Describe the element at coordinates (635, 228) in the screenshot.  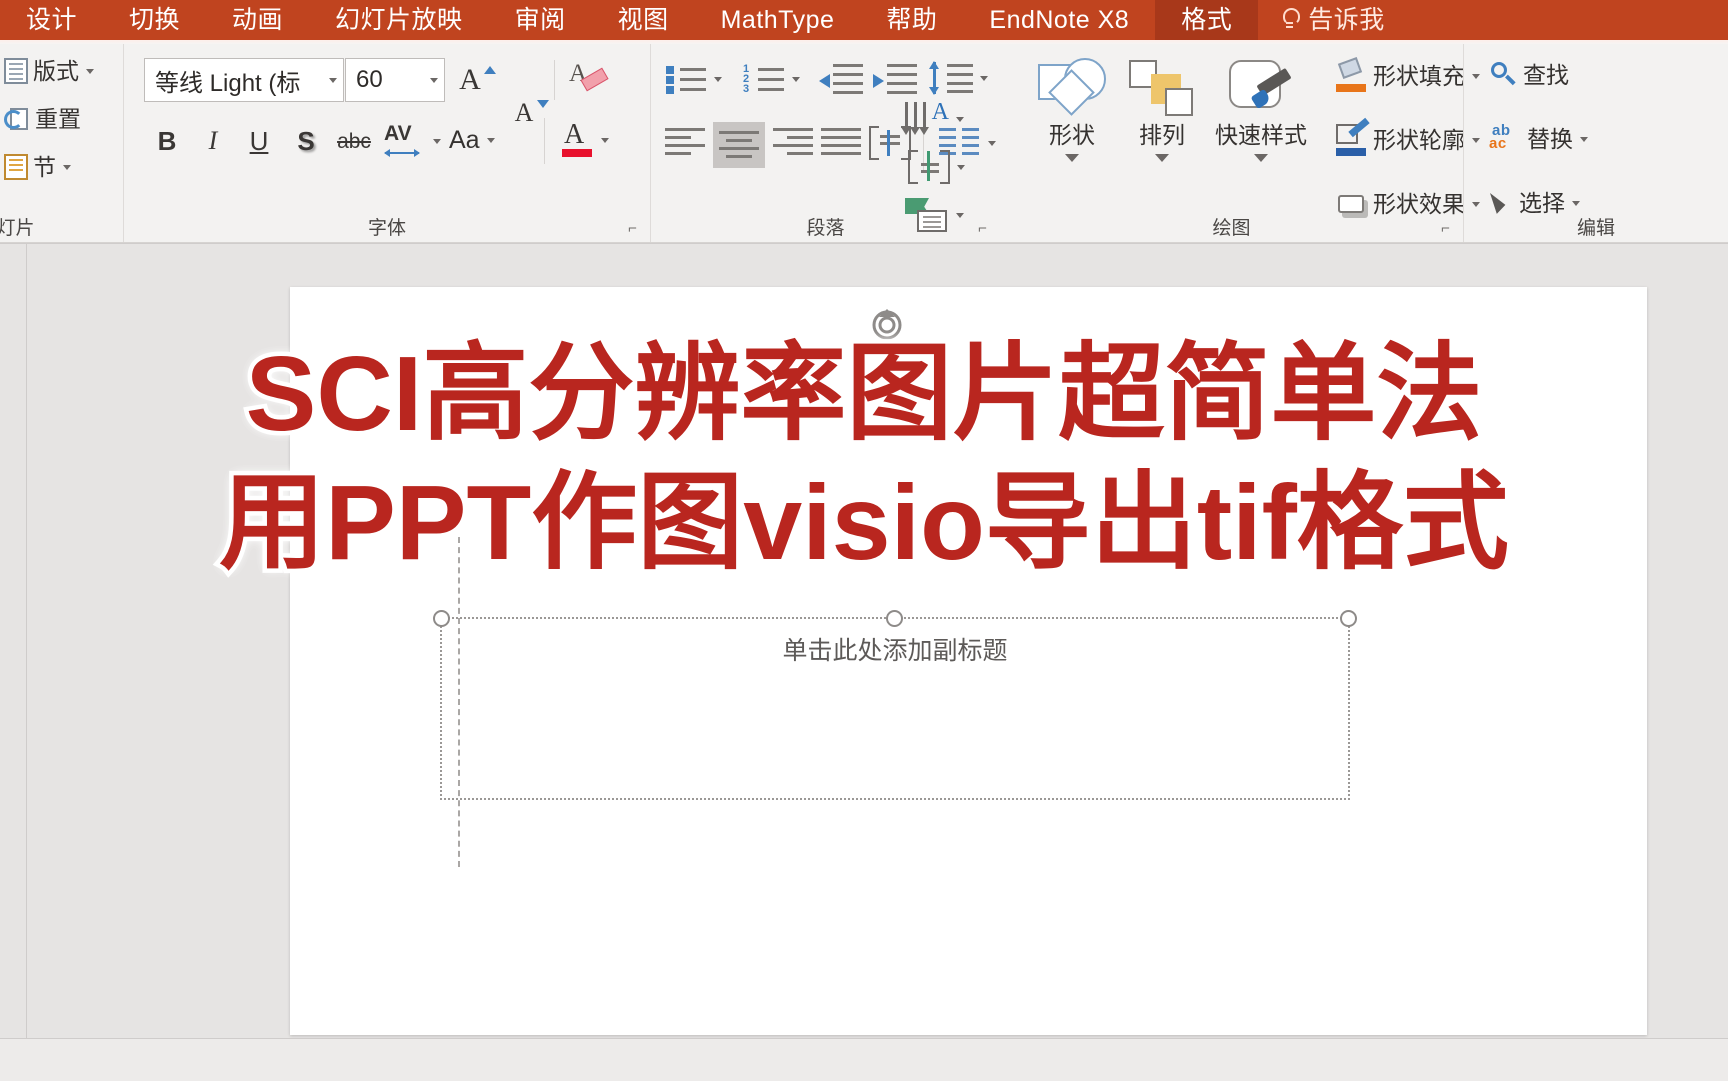
I see `font-dialog-launcher: ⌐` at that location.